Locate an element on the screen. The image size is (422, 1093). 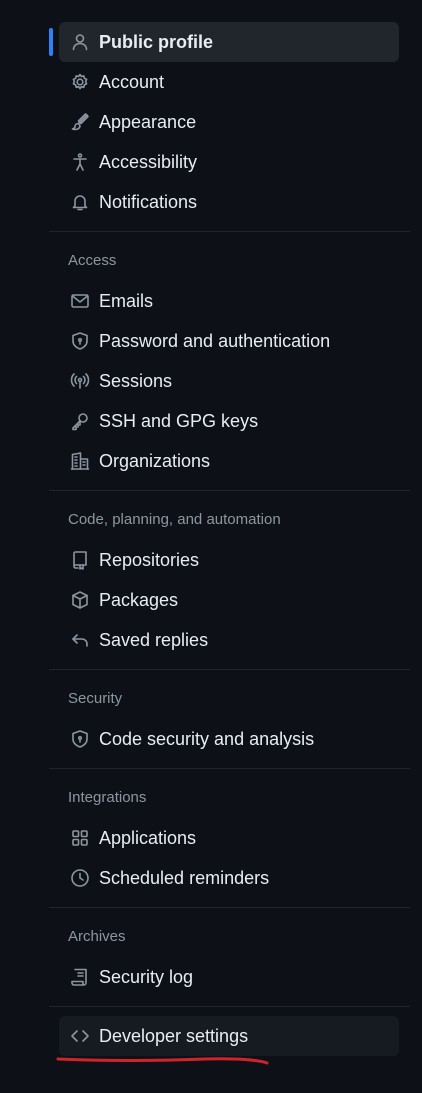
bell-icon is located at coordinates (80, 202).